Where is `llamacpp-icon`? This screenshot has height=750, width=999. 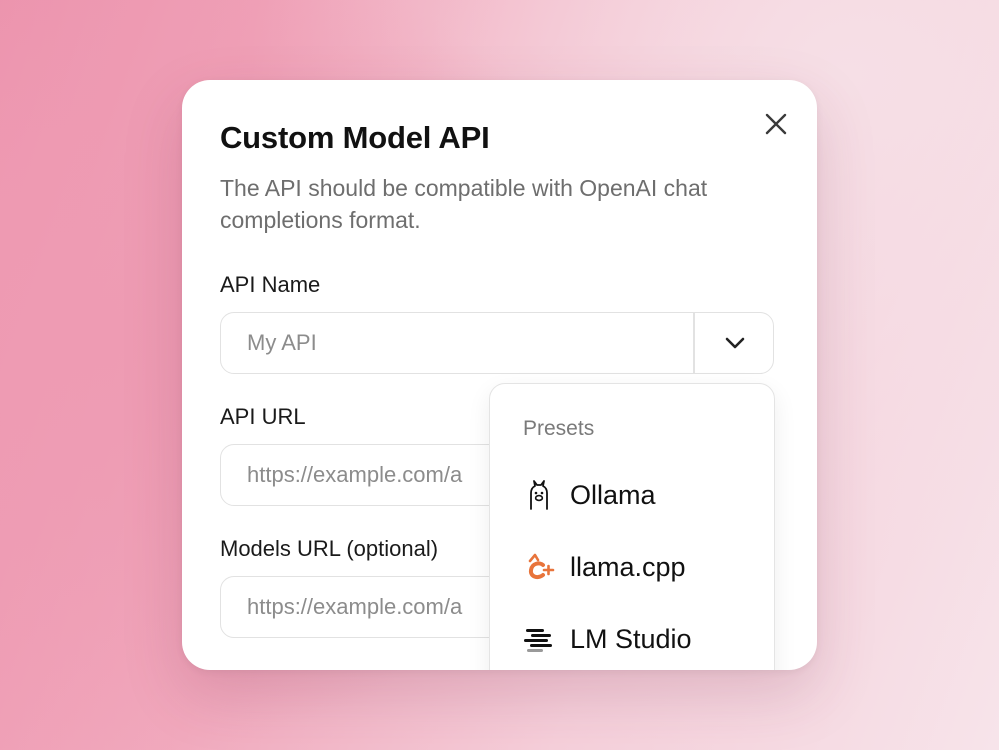 llamacpp-icon is located at coordinates (541, 566).